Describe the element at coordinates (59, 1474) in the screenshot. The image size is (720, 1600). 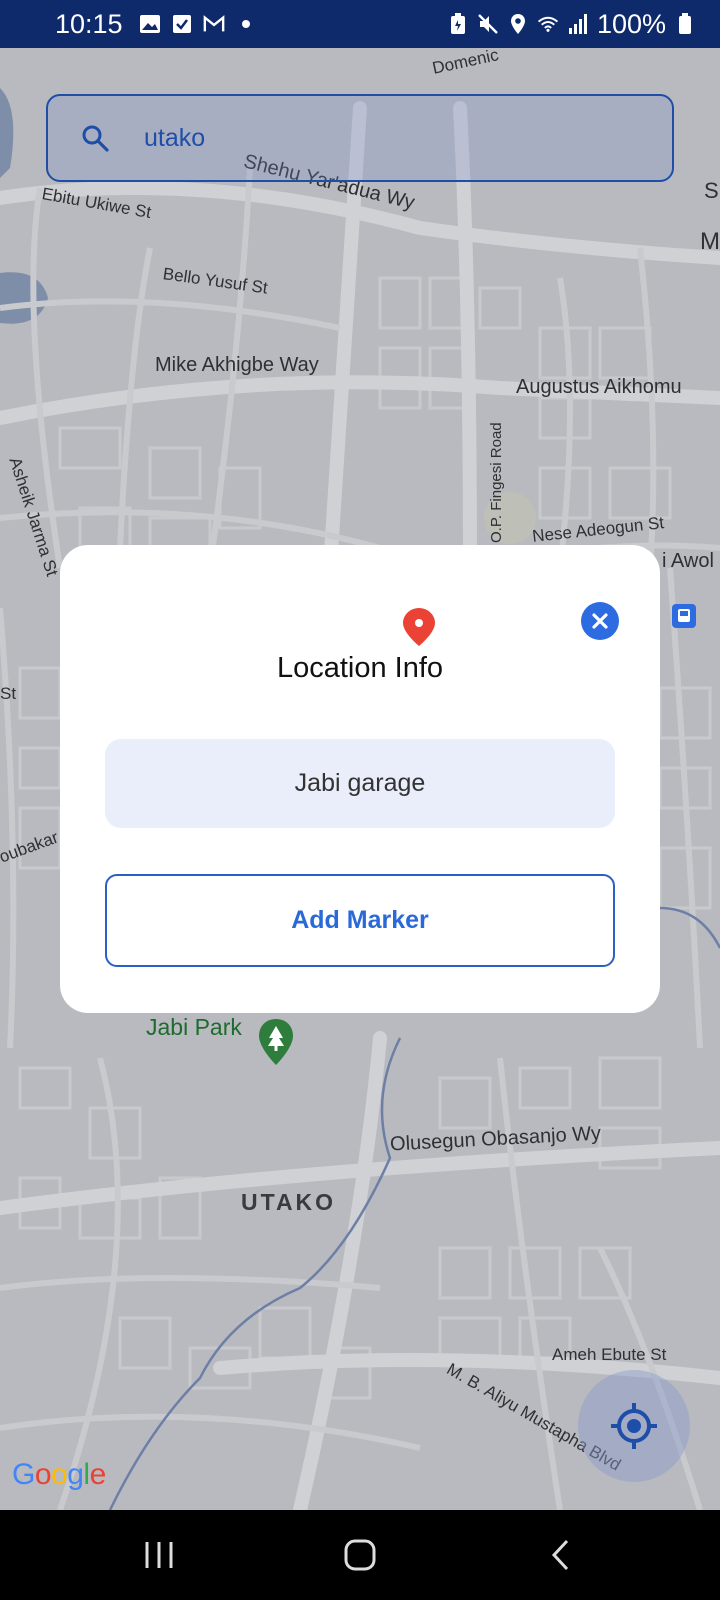
I see `google-logo: Google` at that location.